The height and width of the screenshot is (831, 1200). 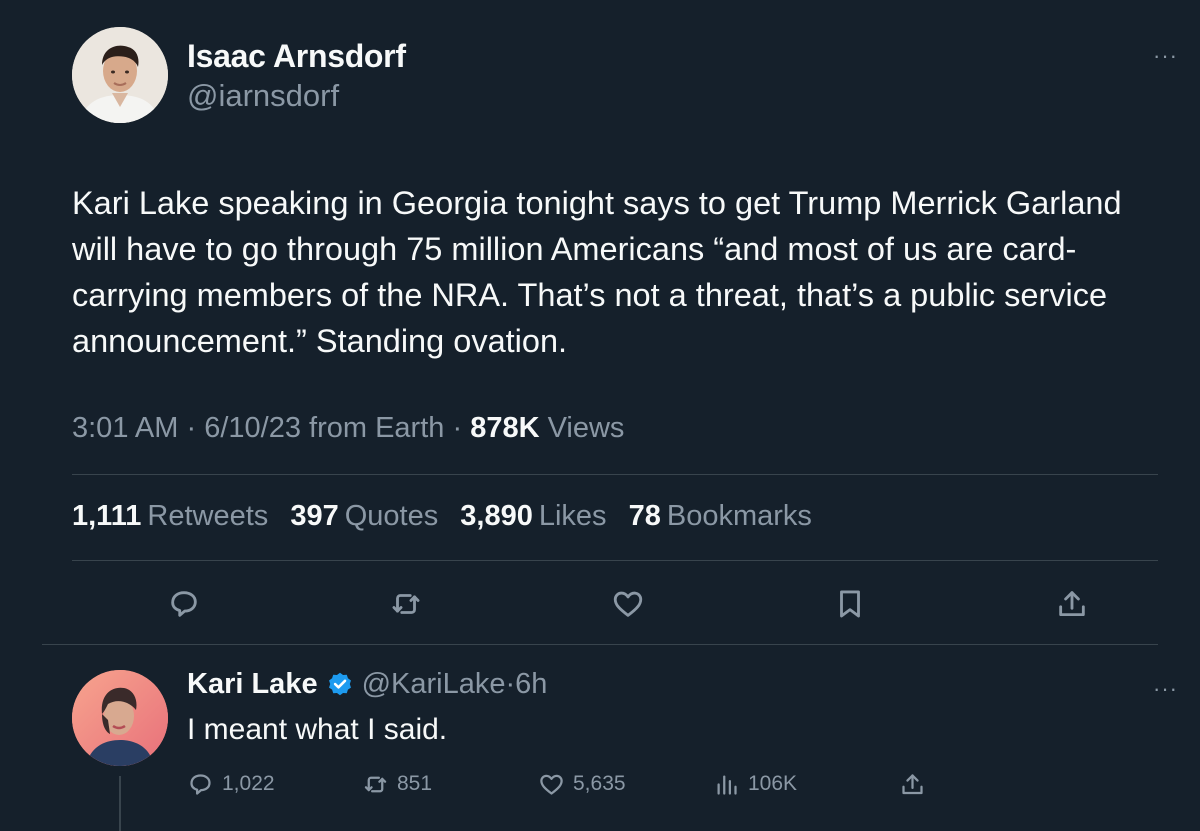 What do you see at coordinates (572, 516) in the screenshot?
I see `likes-label: Likes` at bounding box center [572, 516].